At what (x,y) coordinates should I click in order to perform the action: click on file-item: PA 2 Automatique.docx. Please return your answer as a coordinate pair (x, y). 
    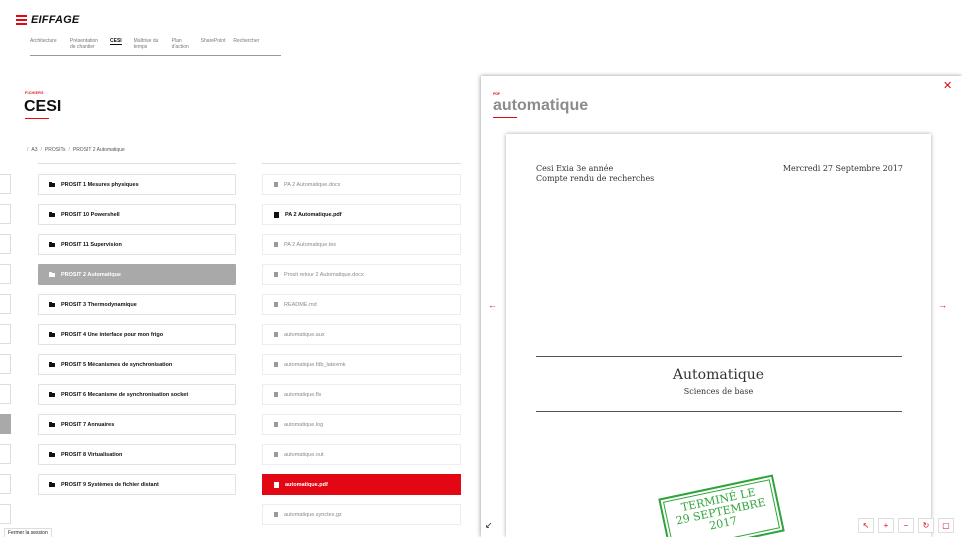
    Looking at the image, I should click on (361, 184).